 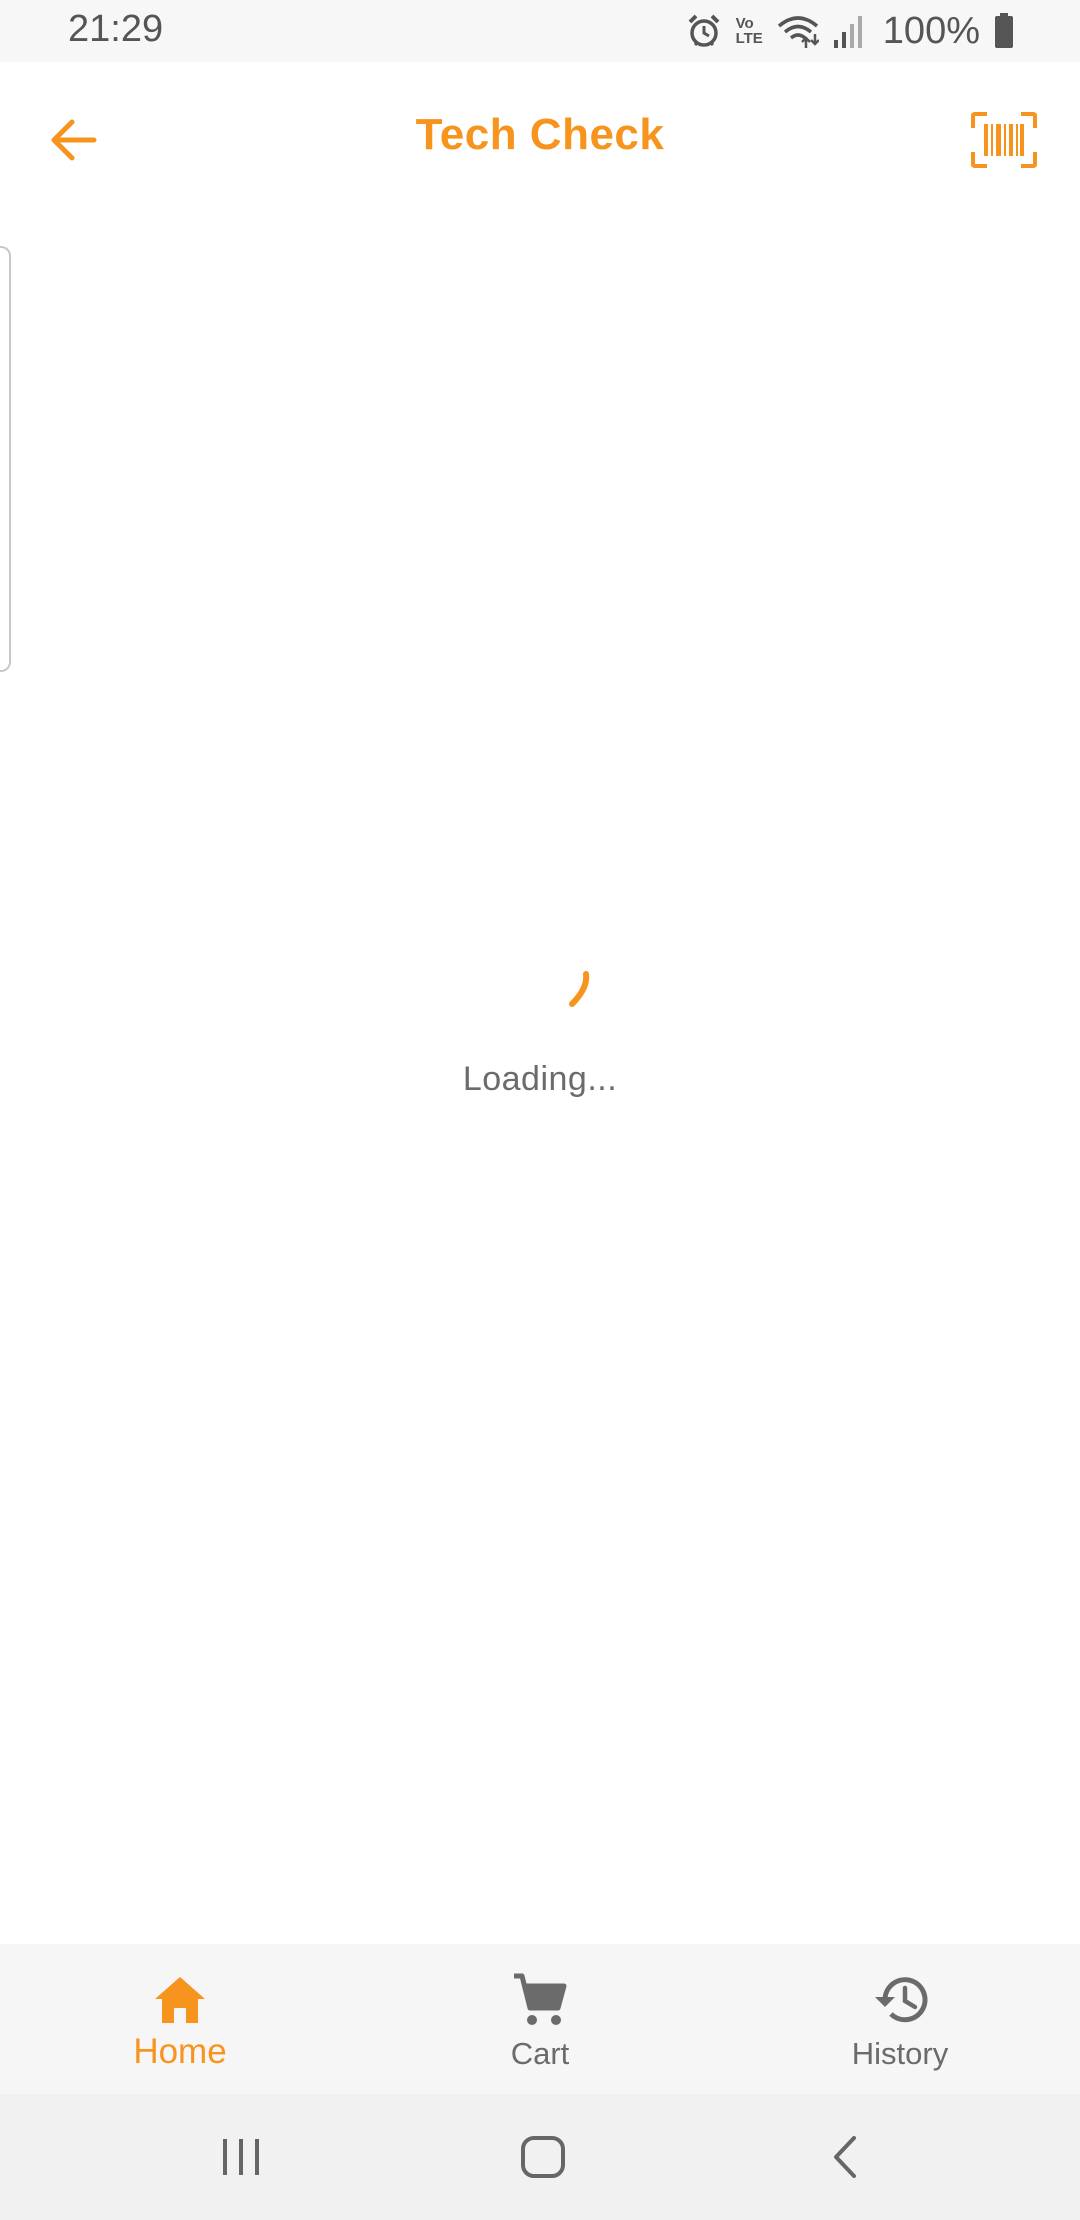 I want to click on system-navigation-bar, so click(x=540, y=2157).